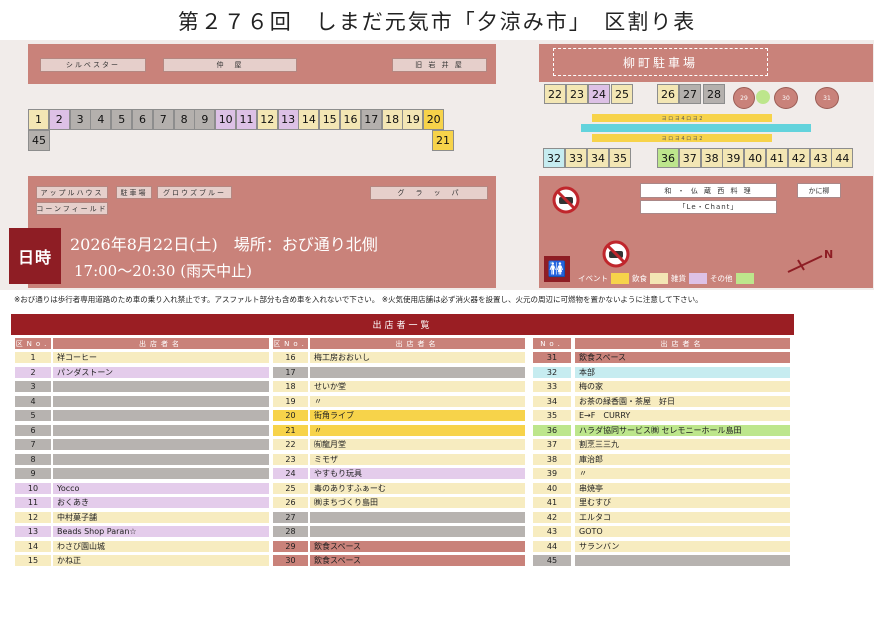 Image resolution: width=874 pixels, height=621 pixels. I want to click on list-row-number: 24, so click(290, 473).